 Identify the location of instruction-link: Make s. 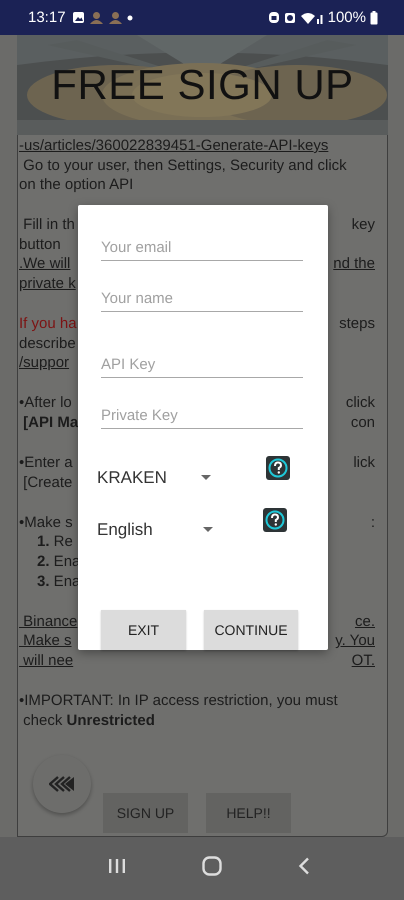
(45, 641).